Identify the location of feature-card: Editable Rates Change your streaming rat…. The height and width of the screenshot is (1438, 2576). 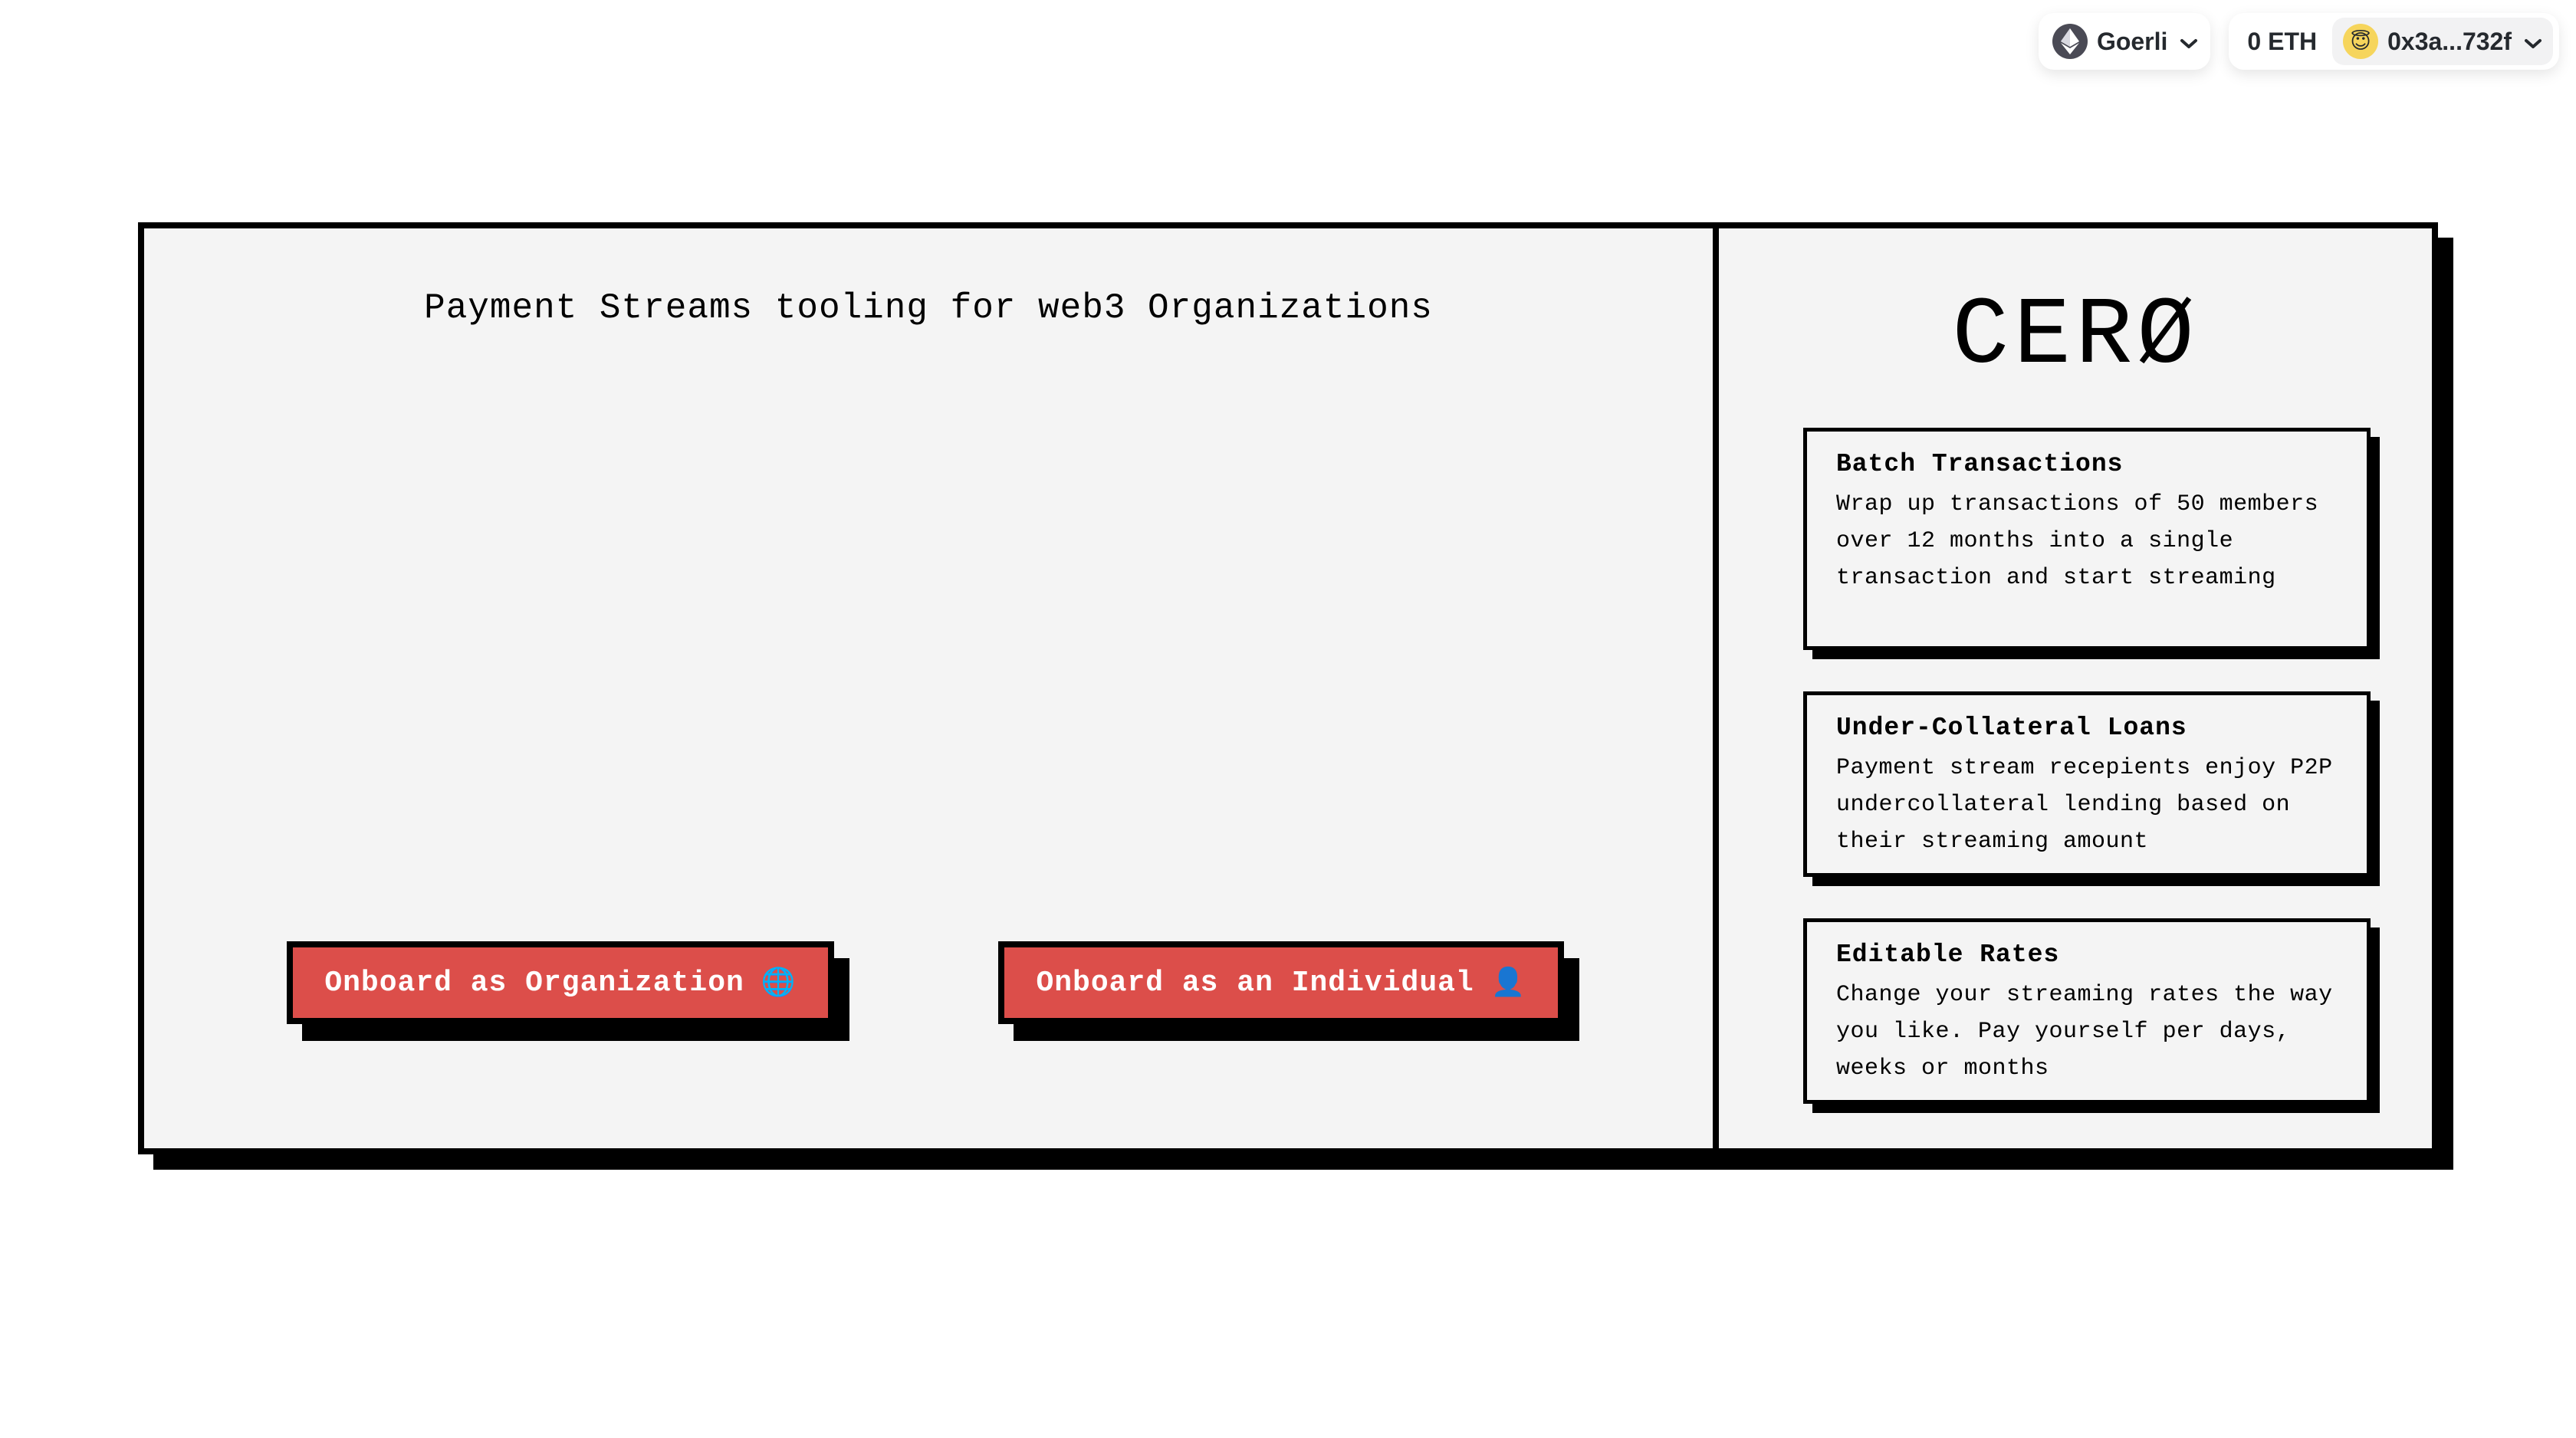
(2091, 1015).